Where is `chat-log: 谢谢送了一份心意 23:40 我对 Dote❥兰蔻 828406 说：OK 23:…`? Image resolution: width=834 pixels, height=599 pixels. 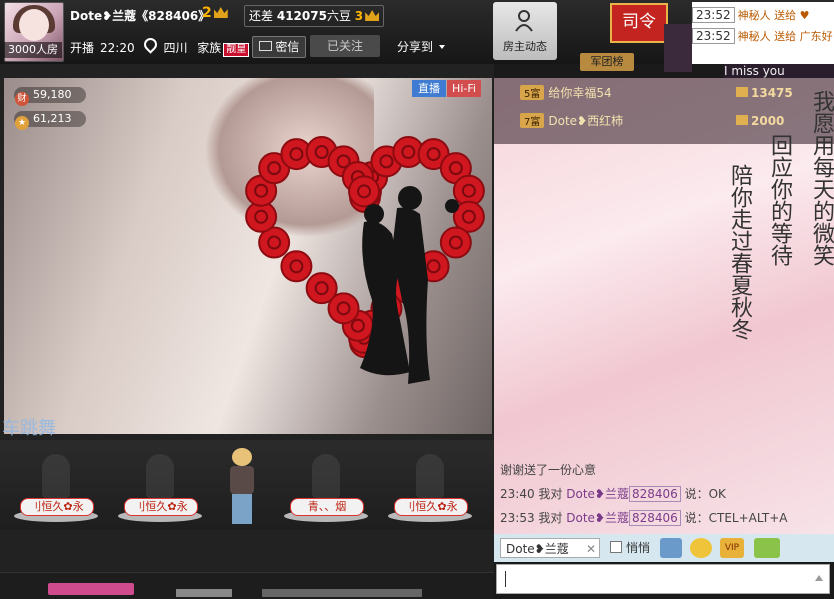
chat-log: 谢谢送了一份心意 23:40 我对 Dote❥兰蔻 828406 说：OK 23:… is located at coordinates (665, 494).